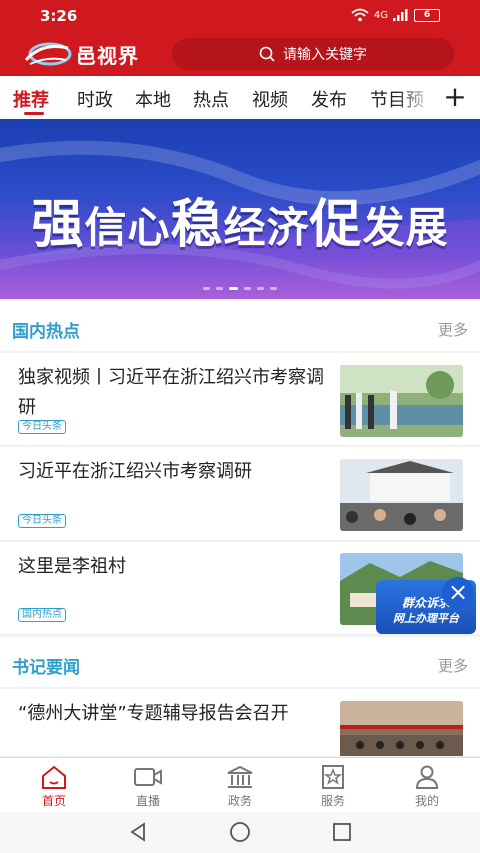 The image size is (480, 853). What do you see at coordinates (458, 593) in the screenshot?
I see `close-icon: ×` at bounding box center [458, 593].